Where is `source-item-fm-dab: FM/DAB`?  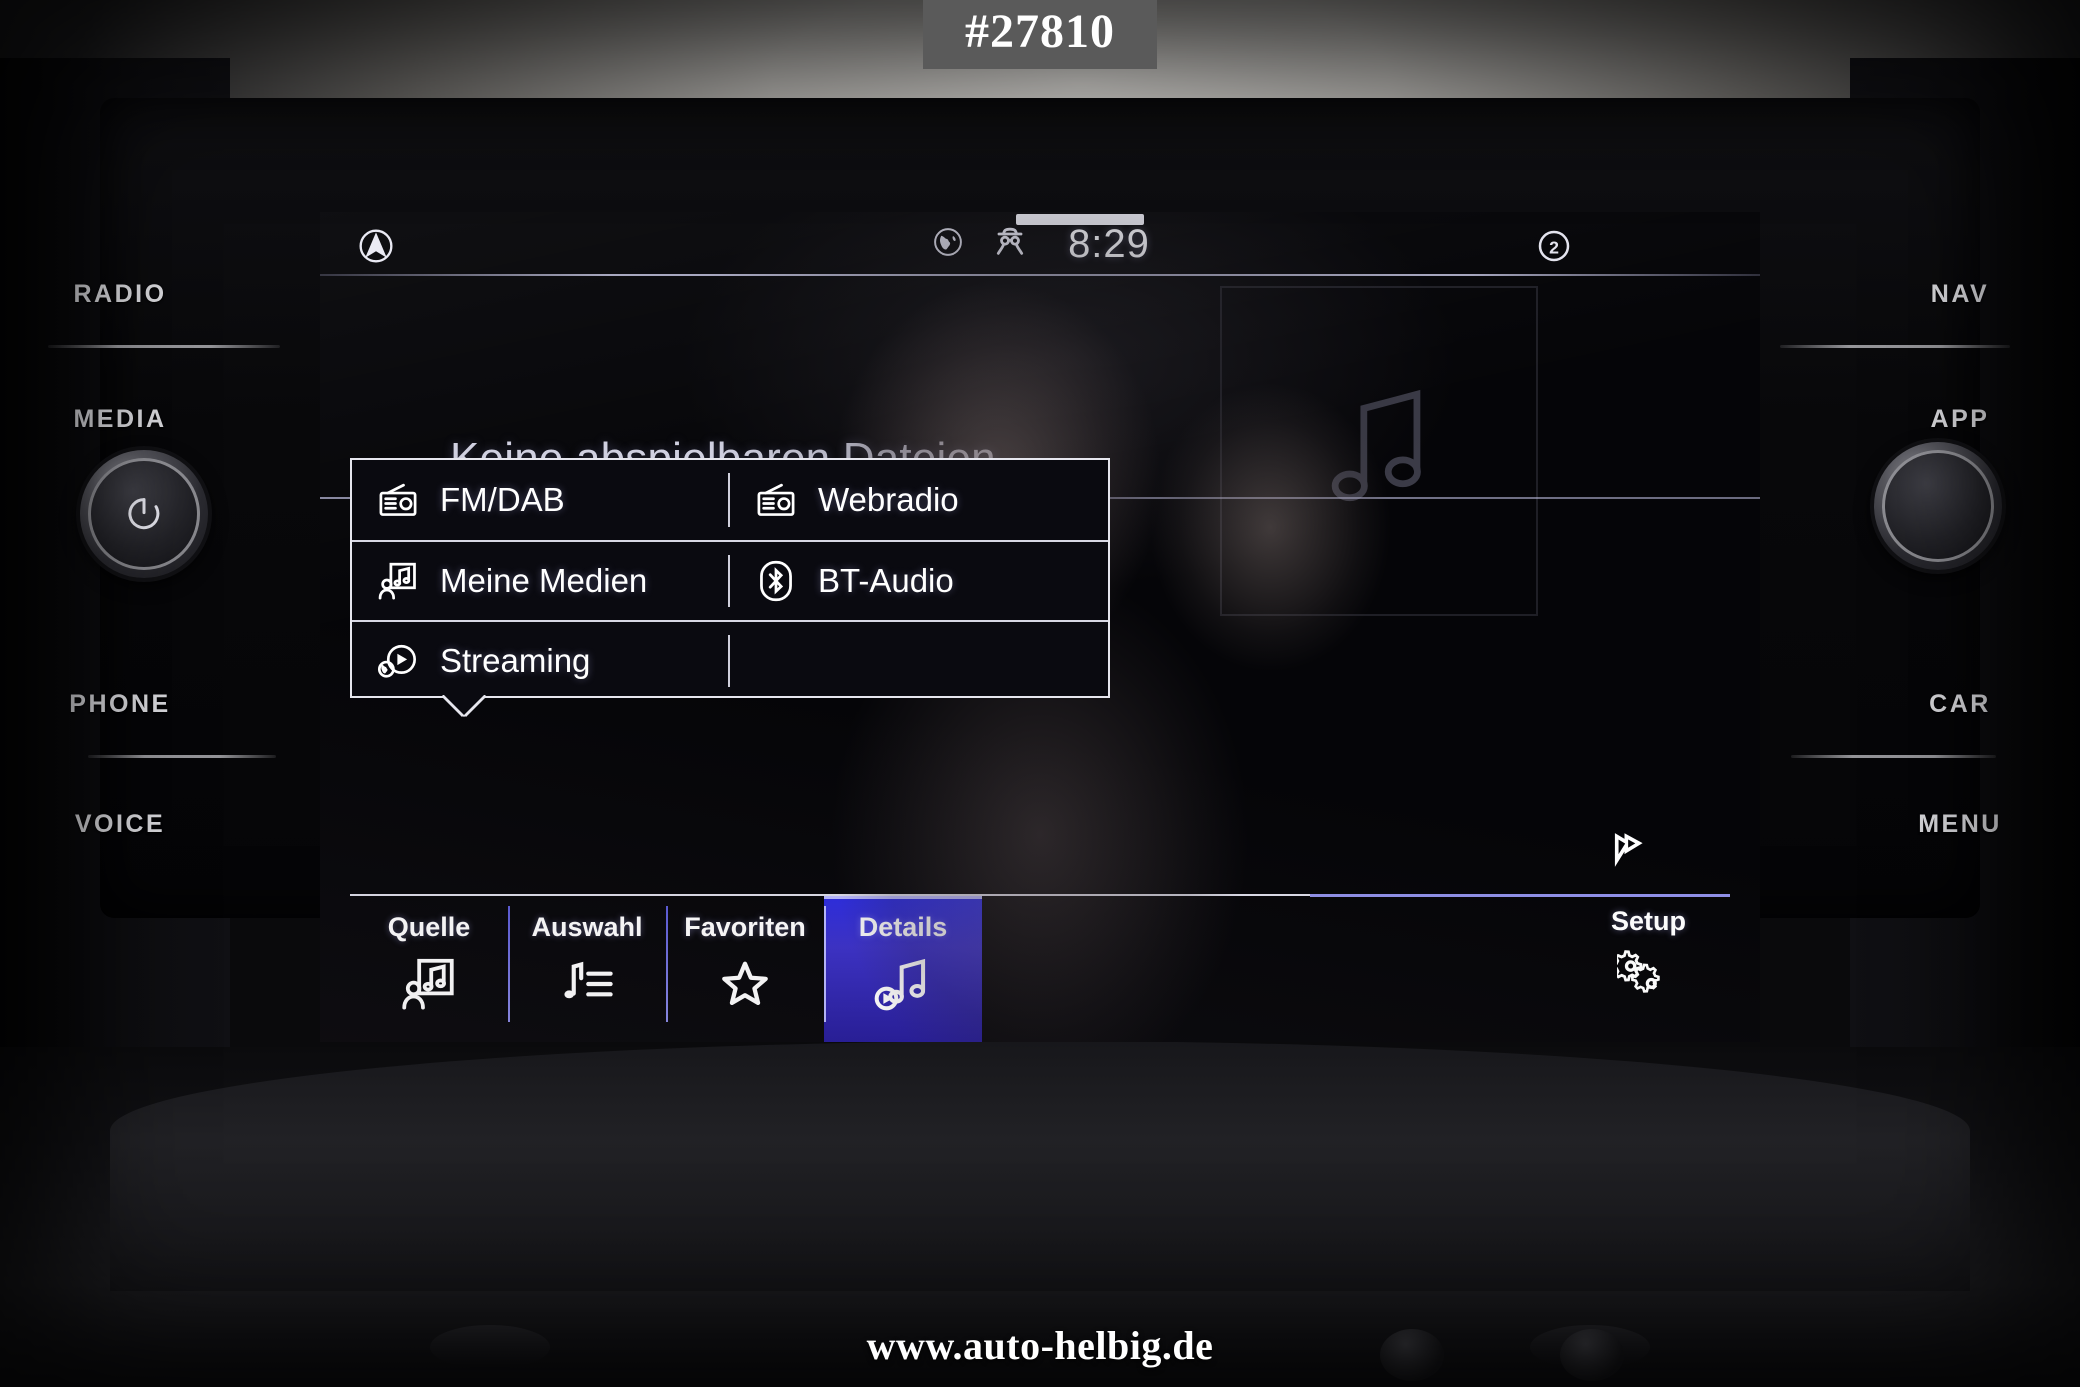 source-item-fm-dab: FM/DAB is located at coordinates (541, 500).